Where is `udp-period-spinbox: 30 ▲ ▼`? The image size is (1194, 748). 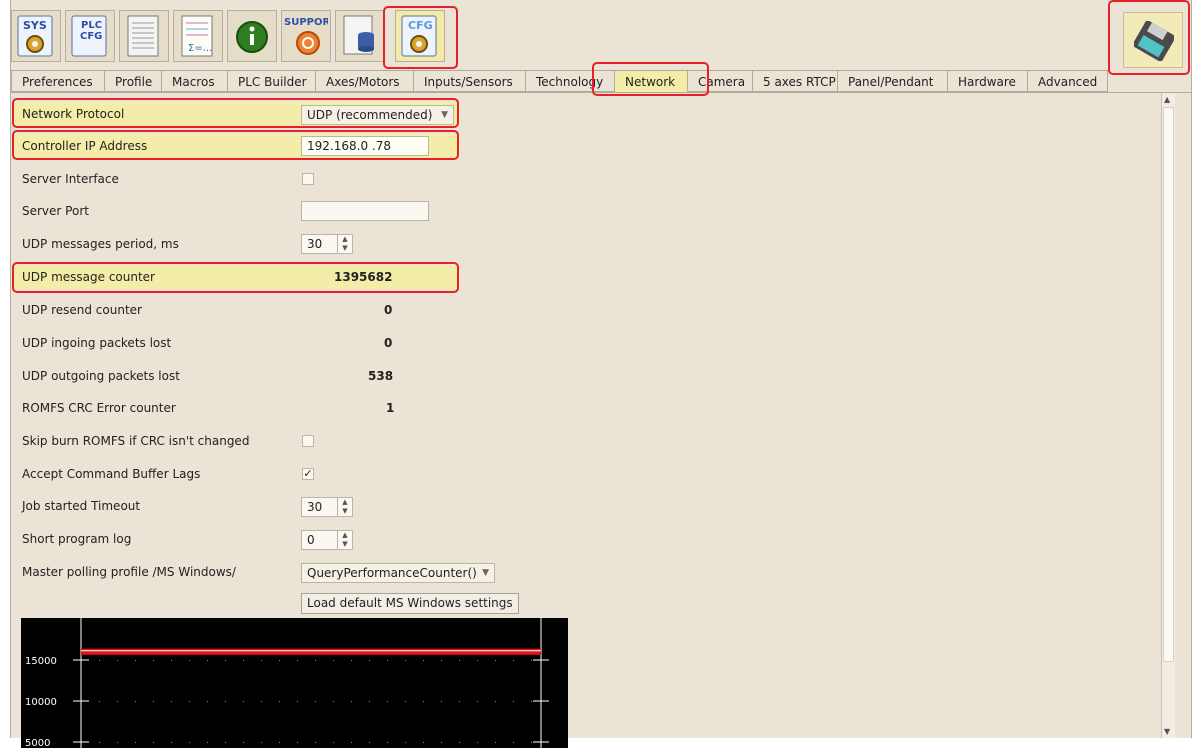 udp-period-spinbox: 30 ▲ ▼ is located at coordinates (327, 244).